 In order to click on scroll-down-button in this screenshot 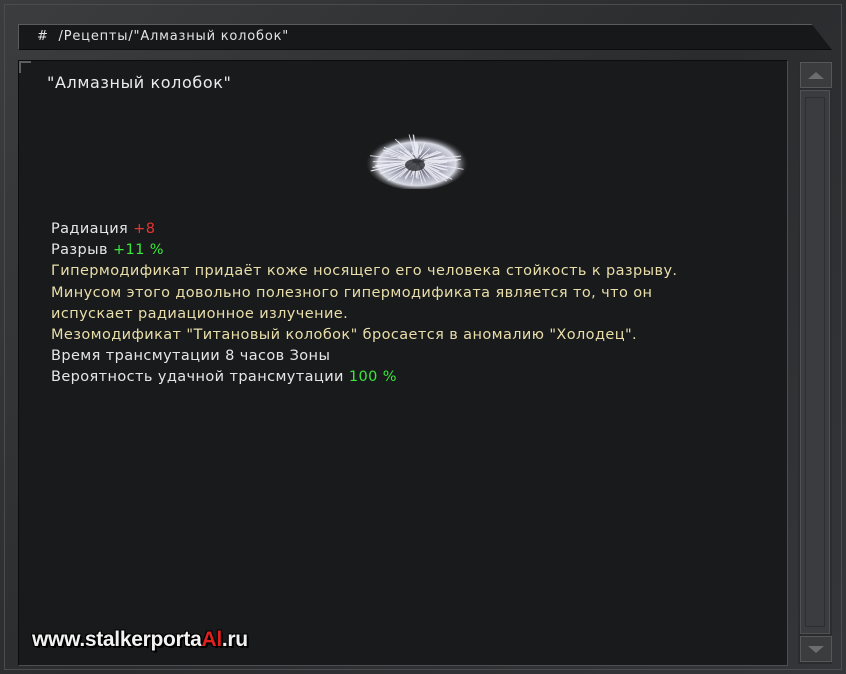, I will do `click(816, 649)`.